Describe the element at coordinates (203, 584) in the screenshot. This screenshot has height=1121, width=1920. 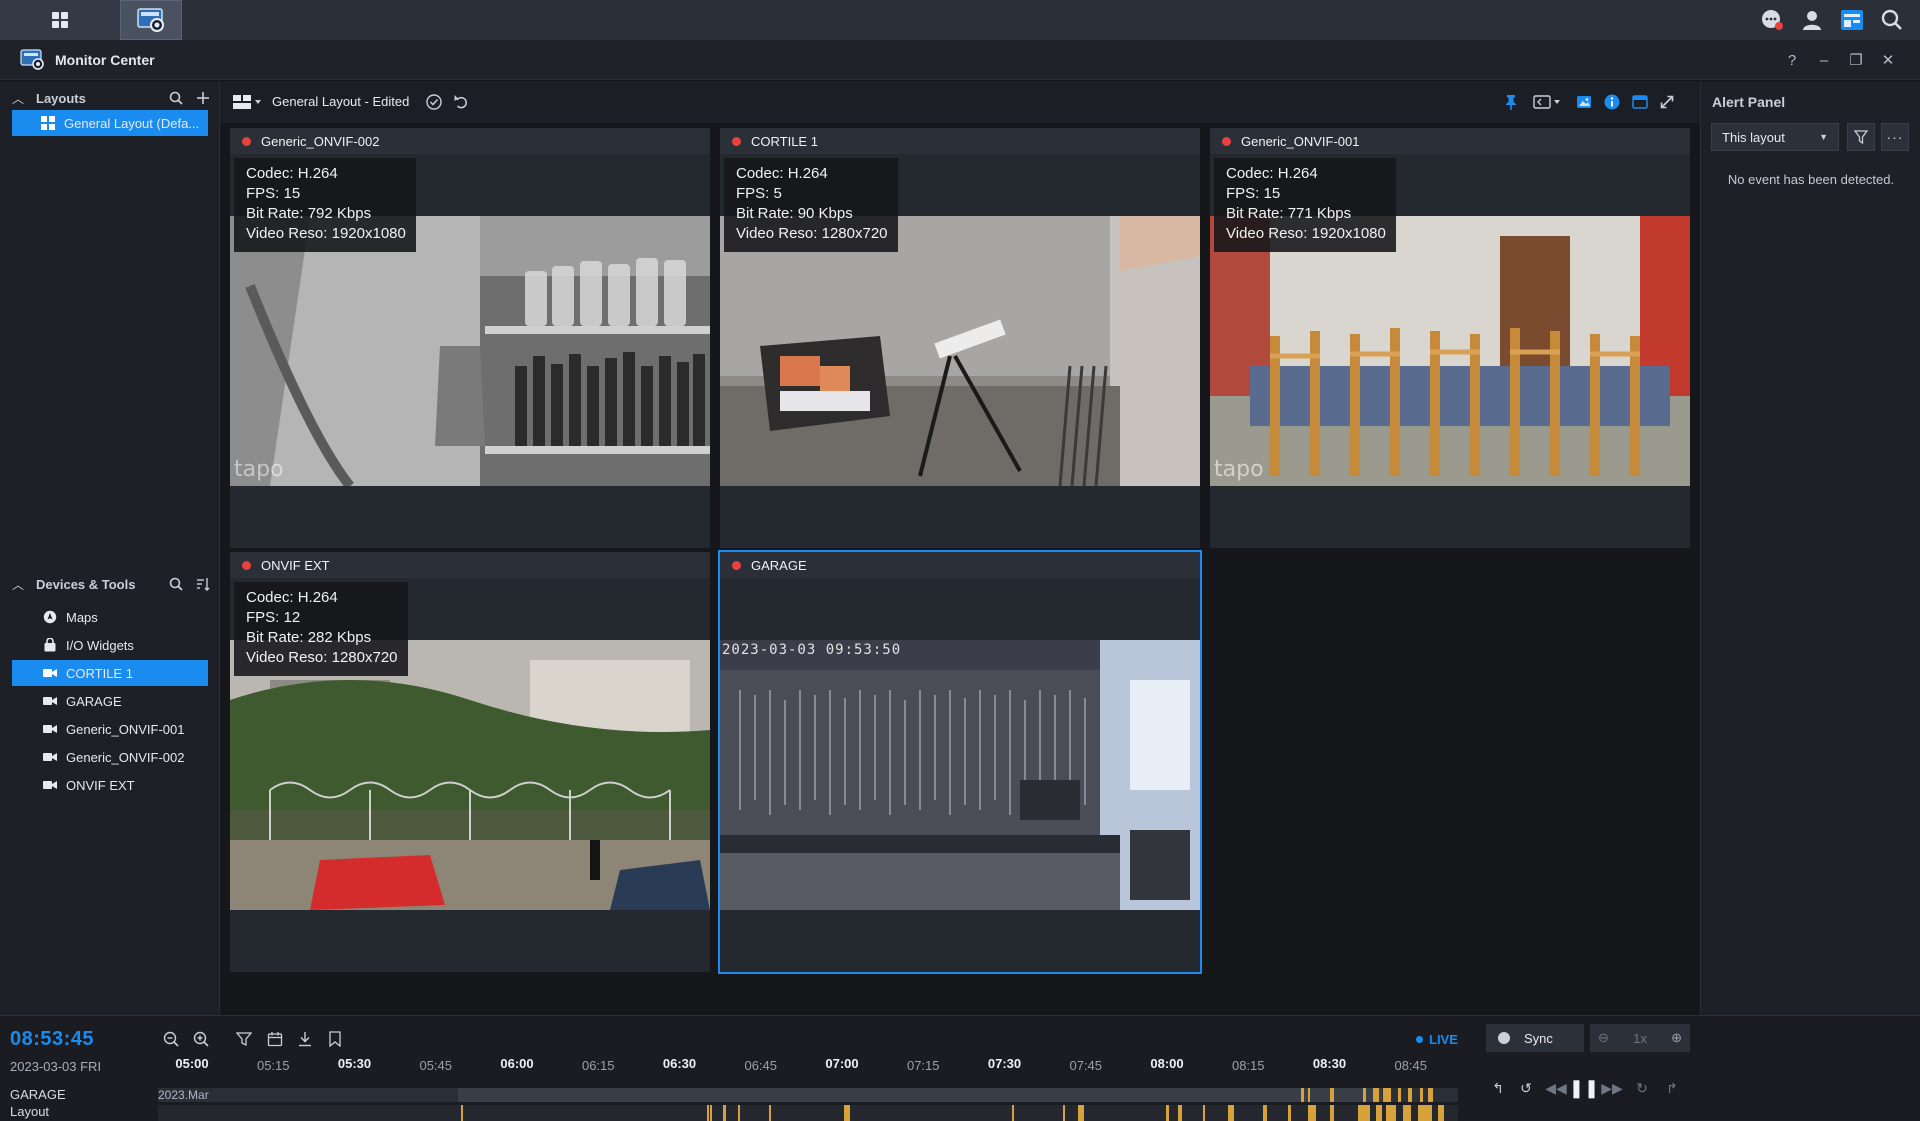
I see `sort-icon` at that location.